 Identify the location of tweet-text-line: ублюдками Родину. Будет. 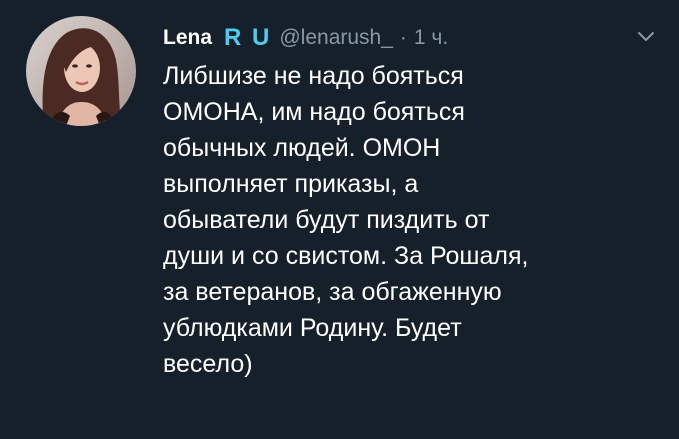
(312, 328).